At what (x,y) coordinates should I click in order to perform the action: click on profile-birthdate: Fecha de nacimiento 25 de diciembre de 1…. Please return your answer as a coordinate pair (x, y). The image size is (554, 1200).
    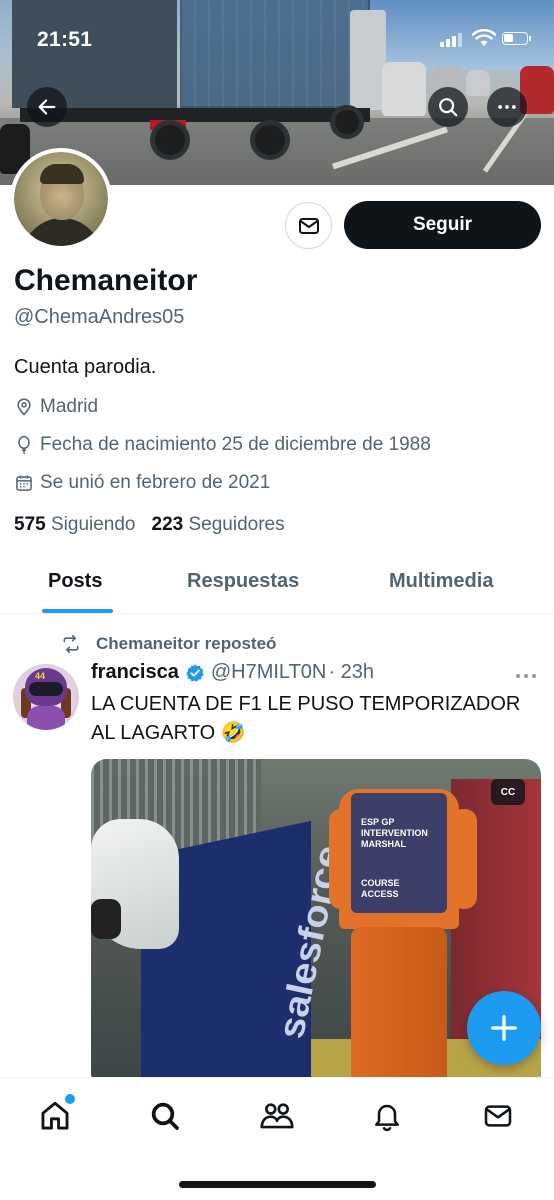
    Looking at the image, I should click on (222, 445).